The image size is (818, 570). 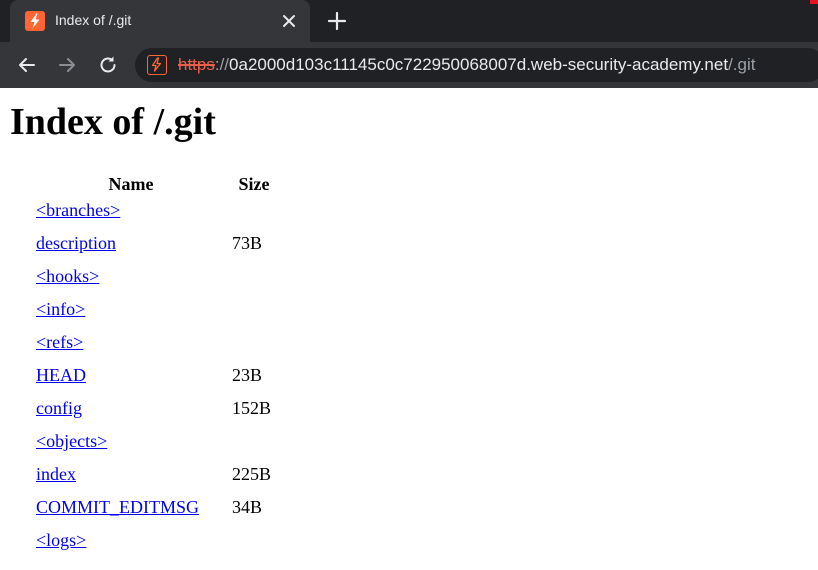 I want to click on arrow-left-icon, so click(x=27, y=65).